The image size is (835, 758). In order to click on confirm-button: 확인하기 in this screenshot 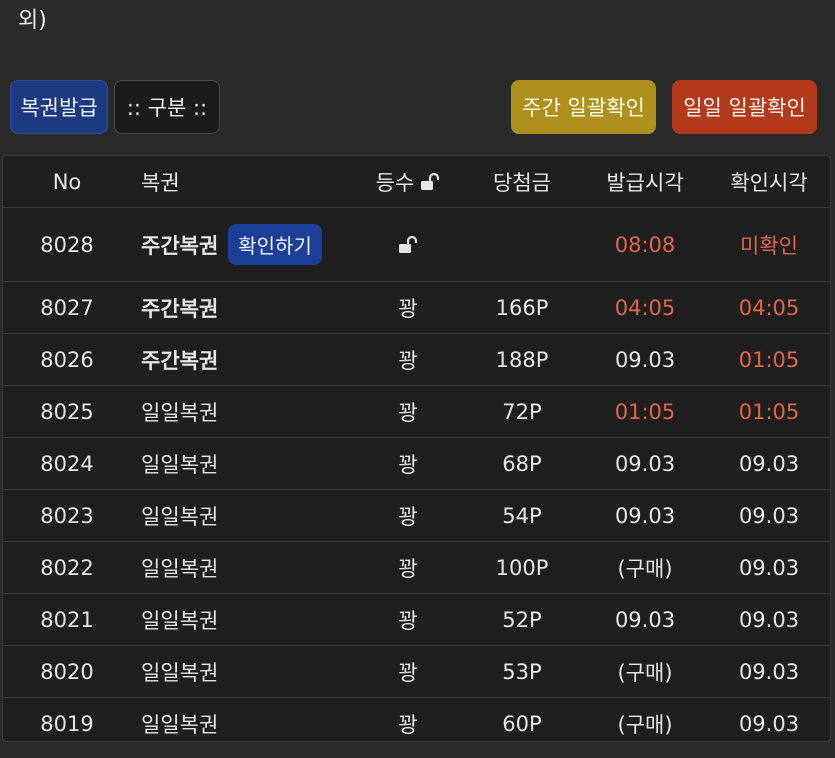, I will do `click(275, 244)`.